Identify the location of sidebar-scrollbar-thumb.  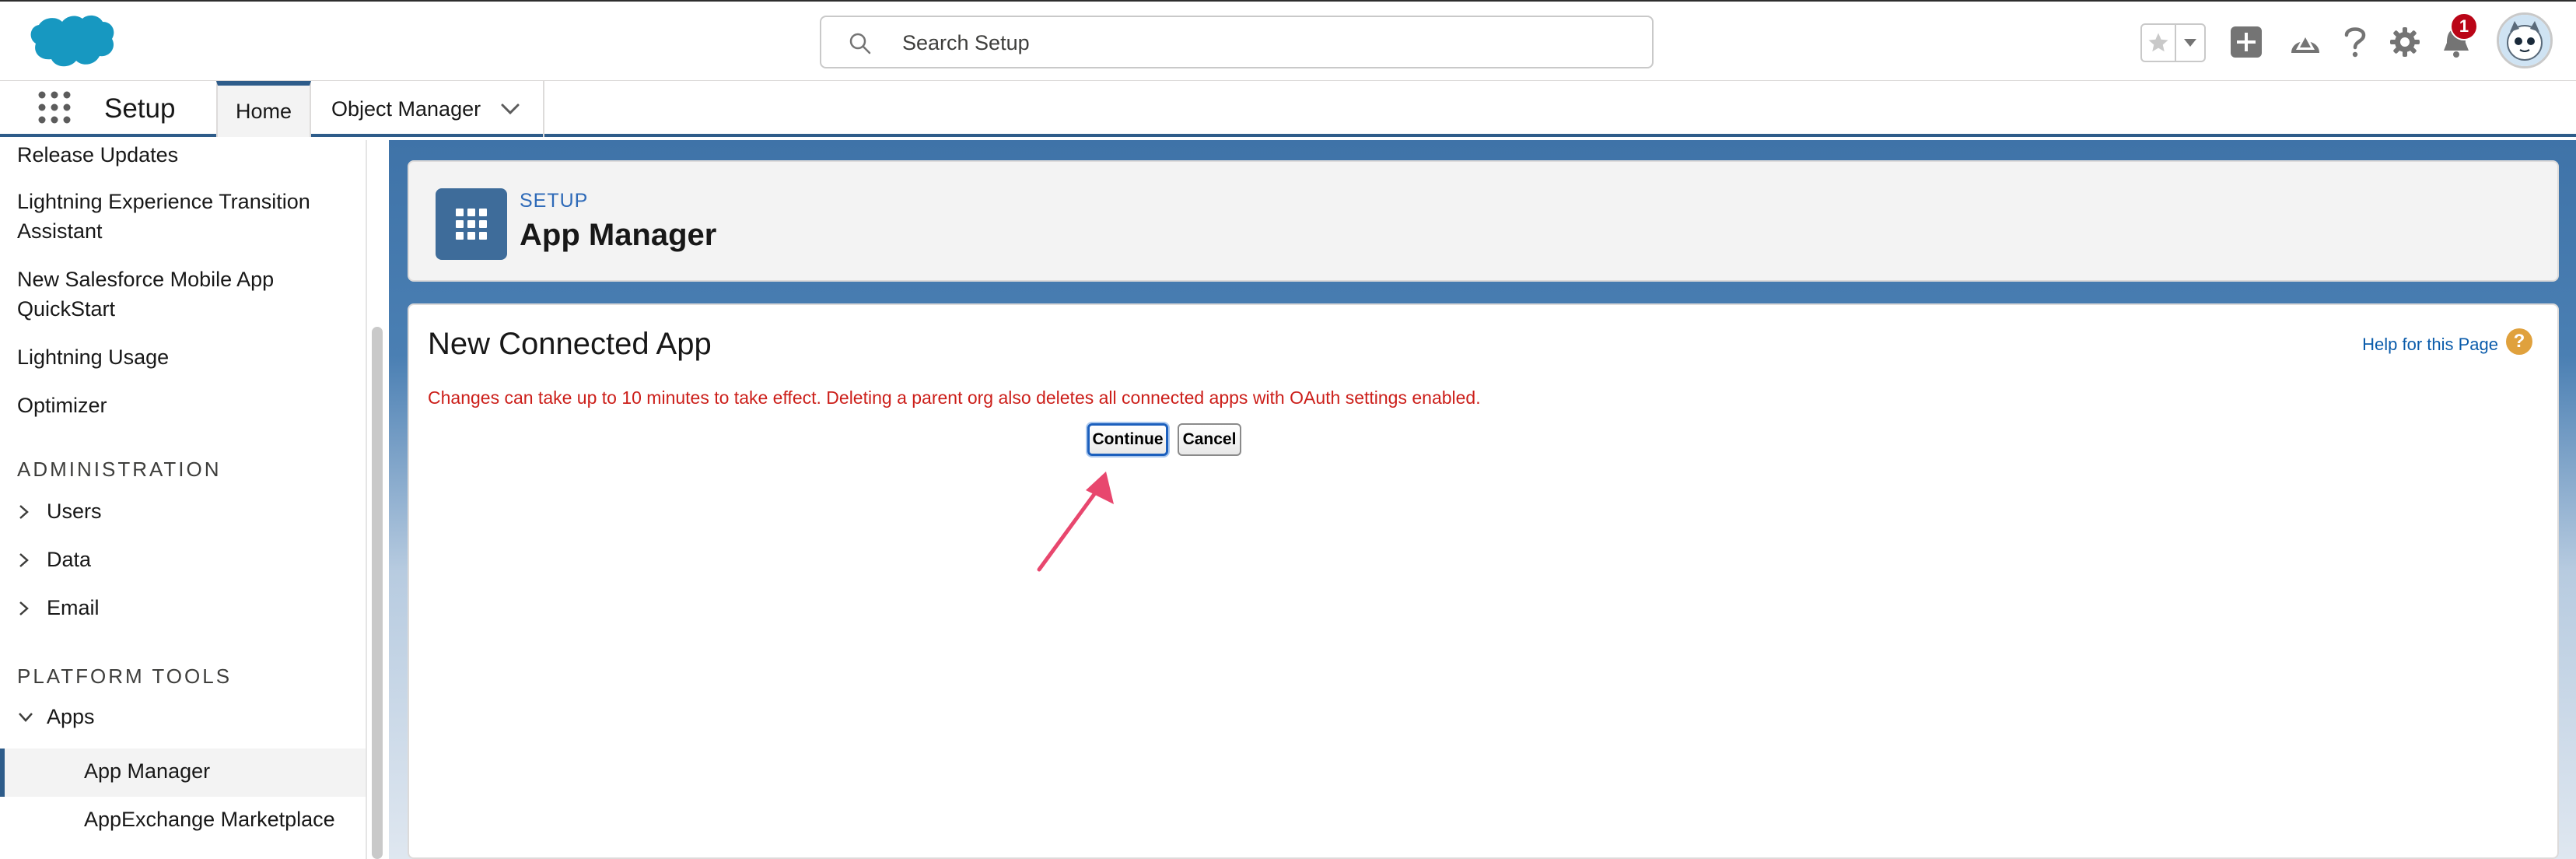
(378, 593).